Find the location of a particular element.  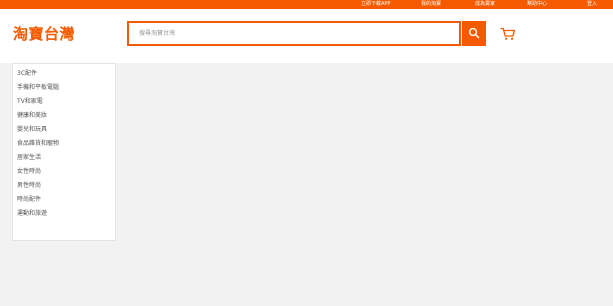

help-center-link: 幫助中心 is located at coordinates (537, 4).